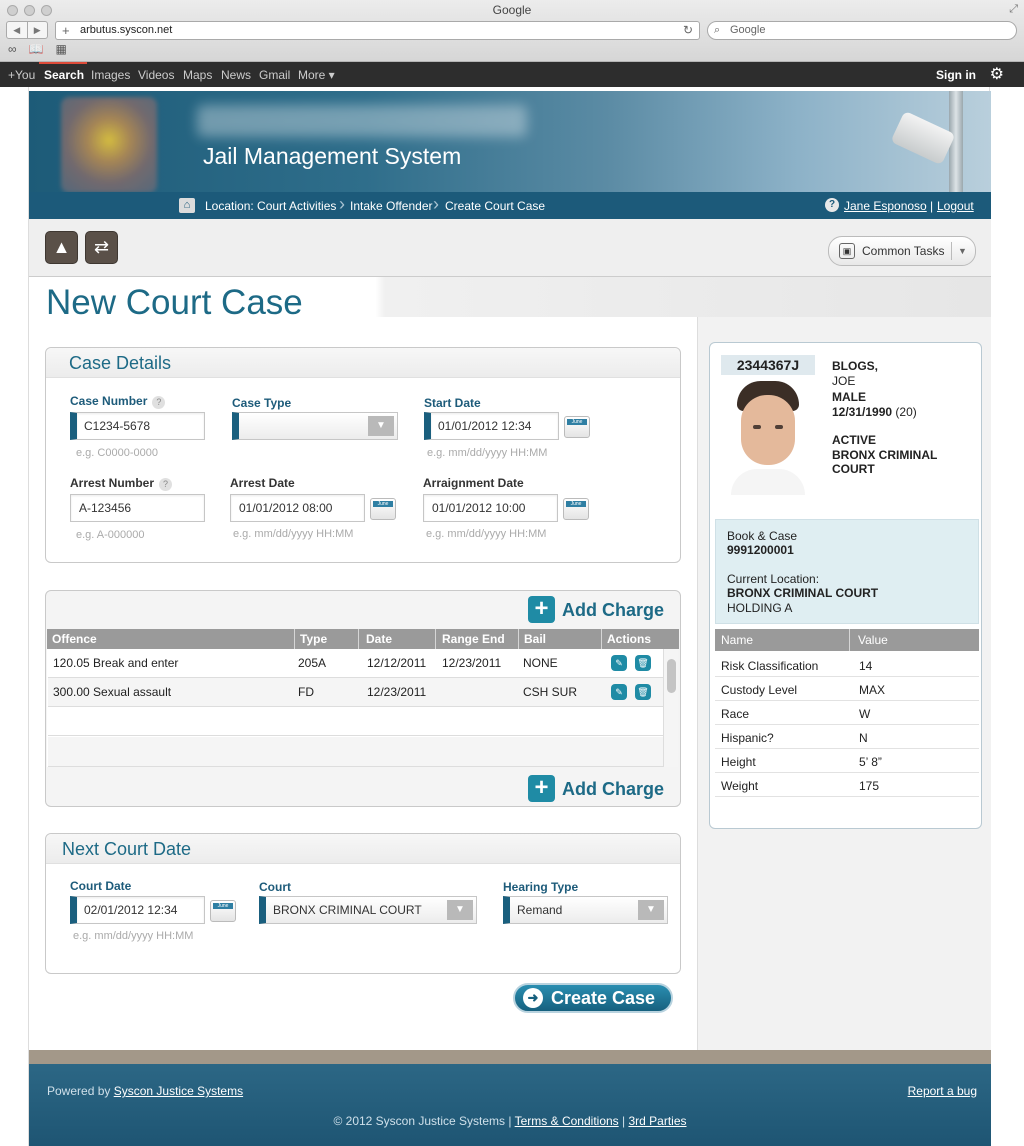 The height and width of the screenshot is (1146, 1024). What do you see at coordinates (762, 536) in the screenshot?
I see `book-case-label: Book & Case` at bounding box center [762, 536].